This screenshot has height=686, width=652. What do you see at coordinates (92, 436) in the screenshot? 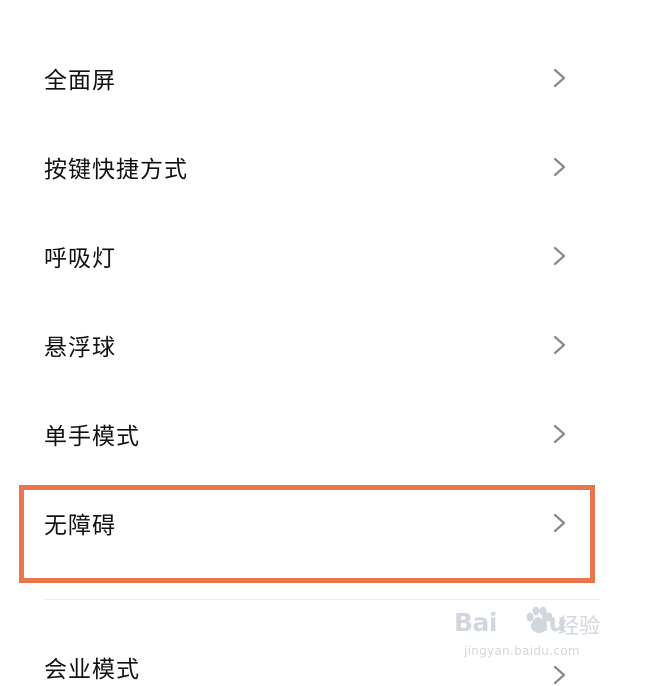
I see `settings-item-label: 单手模式` at bounding box center [92, 436].